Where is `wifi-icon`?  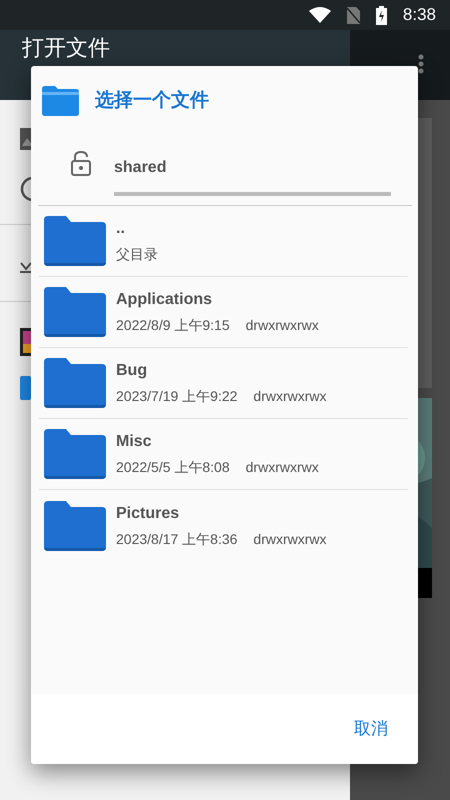
wifi-icon is located at coordinates (319, 15).